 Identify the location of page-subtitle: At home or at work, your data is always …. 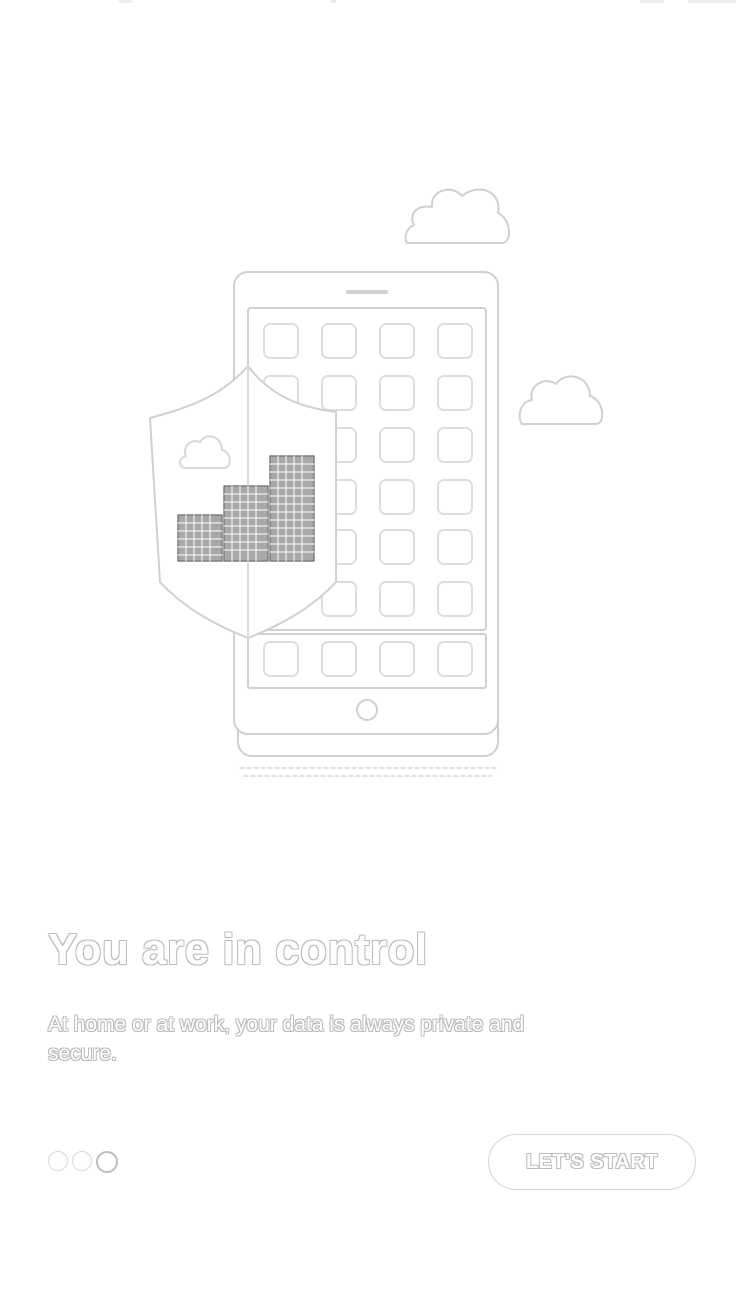
(286, 1039).